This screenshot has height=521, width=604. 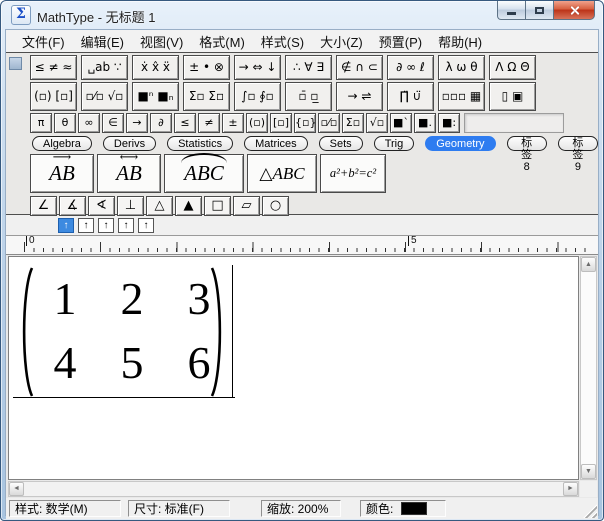 I want to click on template-palette-button: (▫) [▫], so click(x=53, y=96).